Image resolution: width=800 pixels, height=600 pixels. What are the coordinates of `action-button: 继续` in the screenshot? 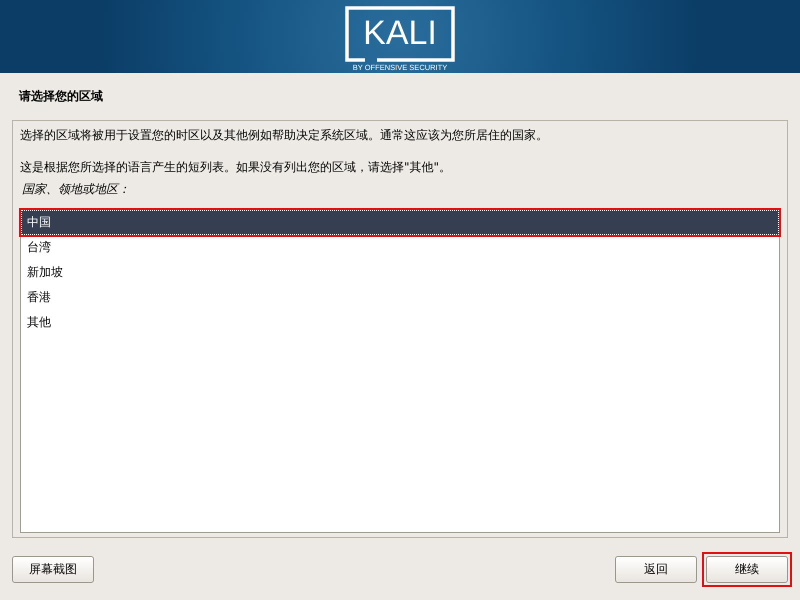 It's located at (747, 569).